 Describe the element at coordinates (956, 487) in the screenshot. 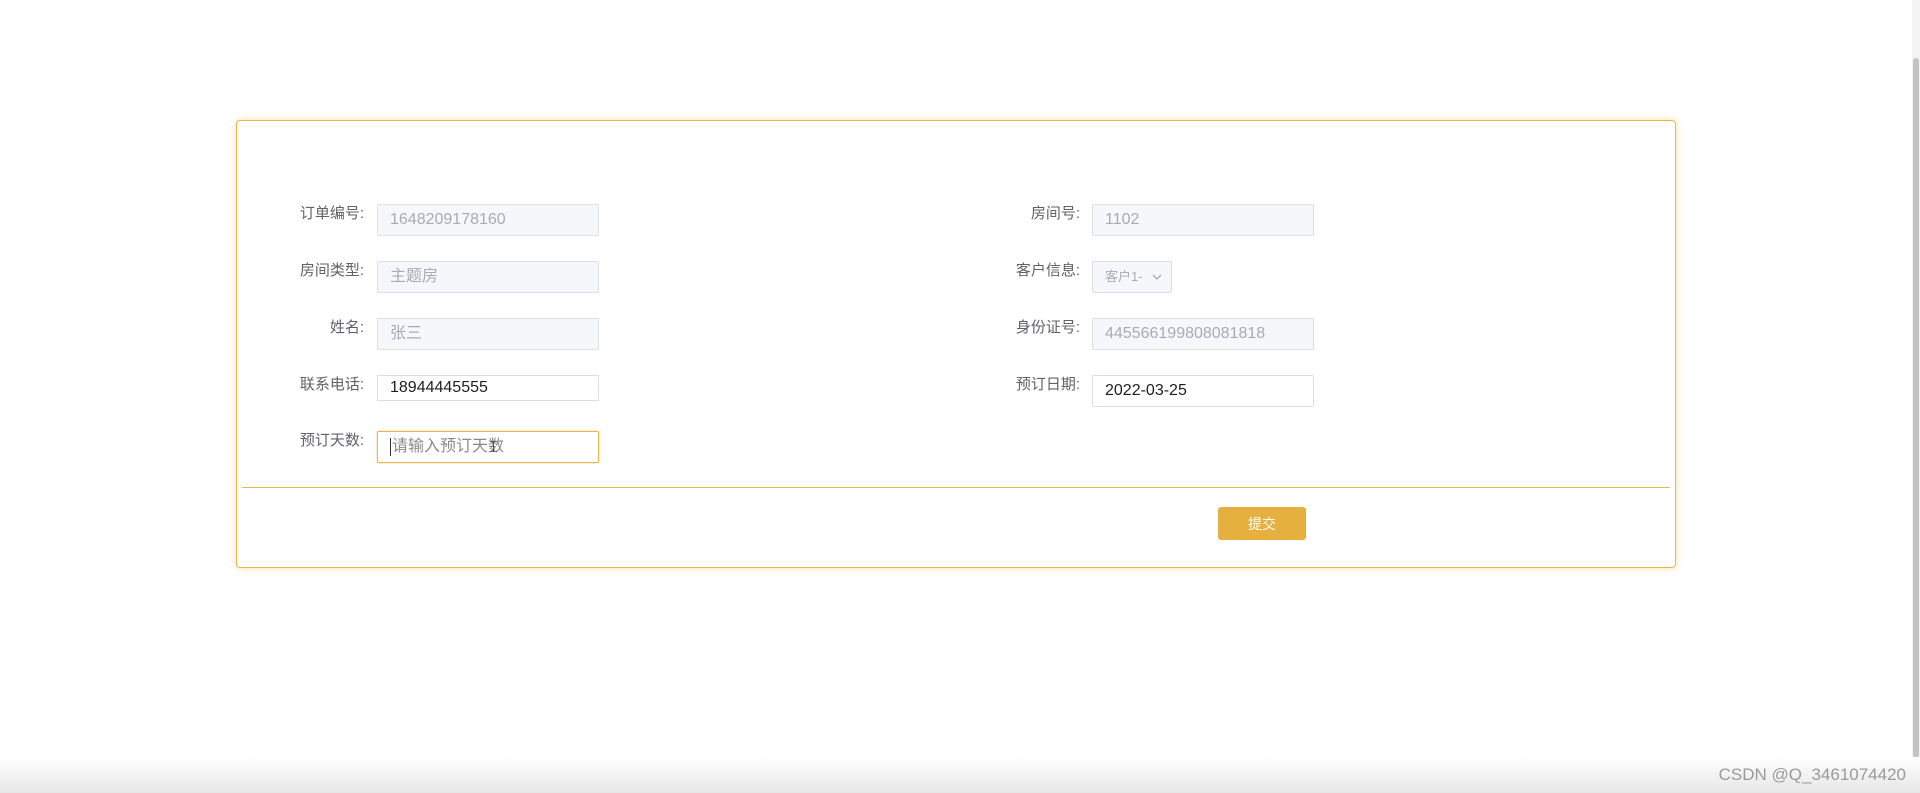

I see `form-divider` at that location.